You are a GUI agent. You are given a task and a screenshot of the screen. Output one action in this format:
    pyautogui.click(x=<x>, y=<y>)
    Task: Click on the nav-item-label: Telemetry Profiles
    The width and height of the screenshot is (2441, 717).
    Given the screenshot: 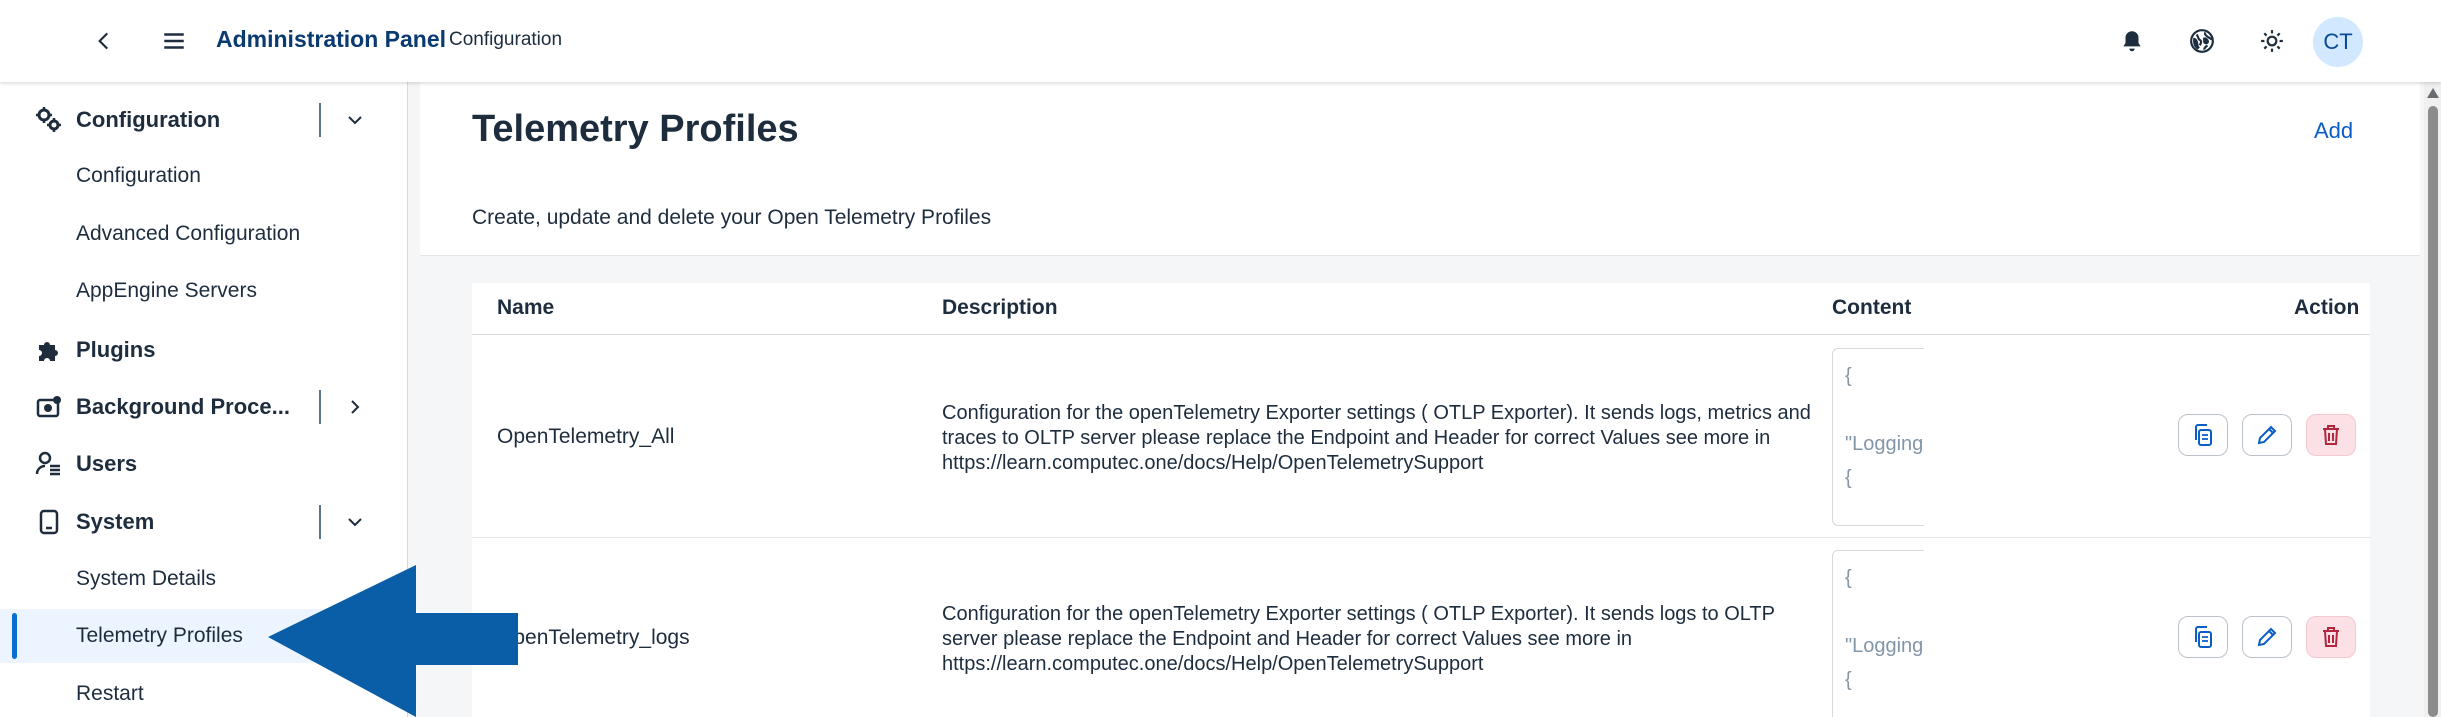 What is the action you would take?
    pyautogui.click(x=159, y=635)
    